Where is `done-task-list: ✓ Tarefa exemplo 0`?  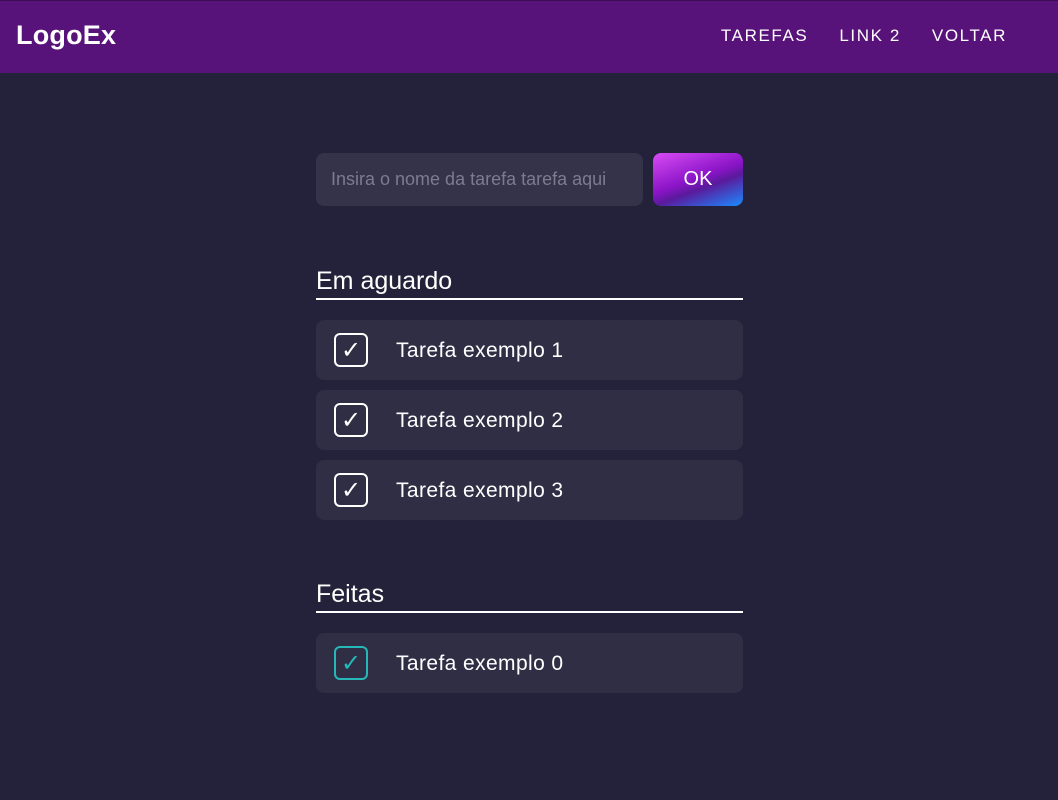 done-task-list: ✓ Tarefa exemplo 0 is located at coordinates (529, 663).